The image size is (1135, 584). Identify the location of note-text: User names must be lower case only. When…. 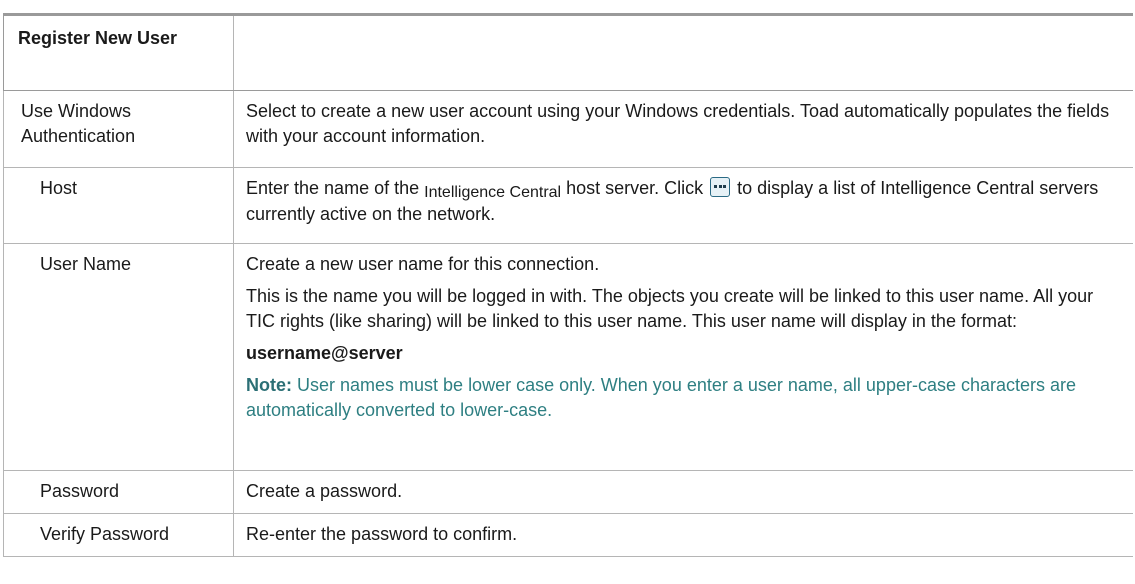
(661, 397).